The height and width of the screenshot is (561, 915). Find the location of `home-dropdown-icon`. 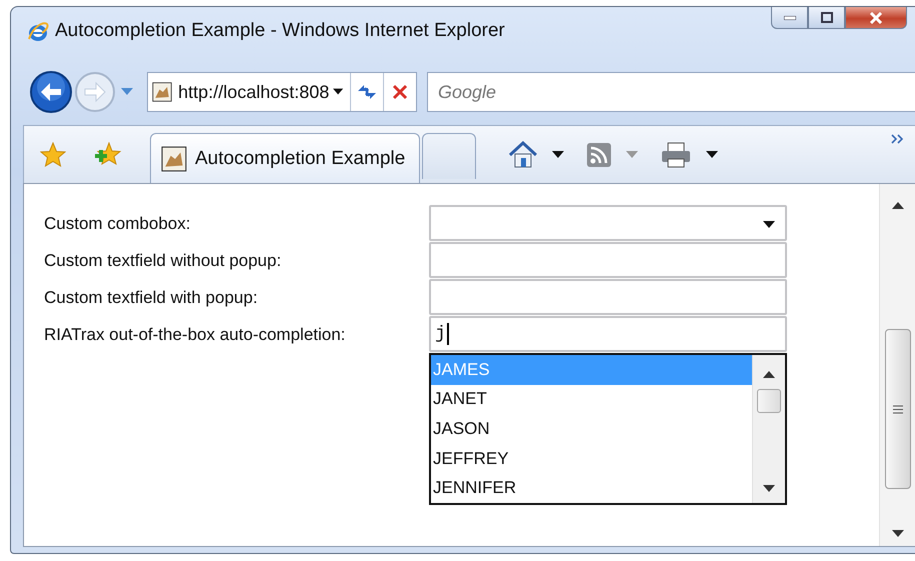

home-dropdown-icon is located at coordinates (558, 154).